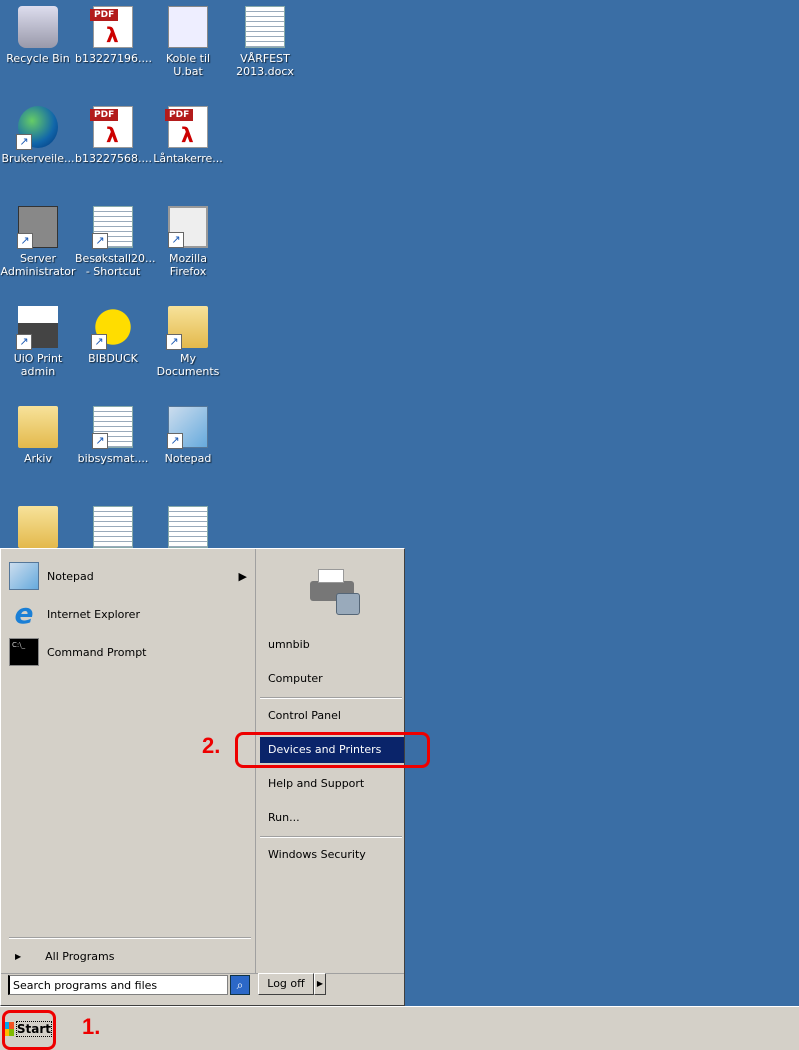 The width and height of the screenshot is (799, 1050). Describe the element at coordinates (118, 985) in the screenshot. I see `search-input: Search programs and files` at that location.